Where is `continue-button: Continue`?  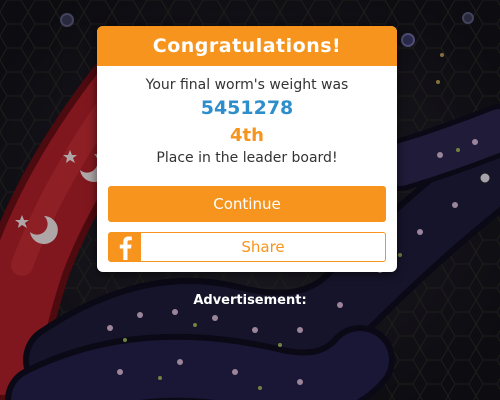
continue-button: Continue is located at coordinates (247, 204).